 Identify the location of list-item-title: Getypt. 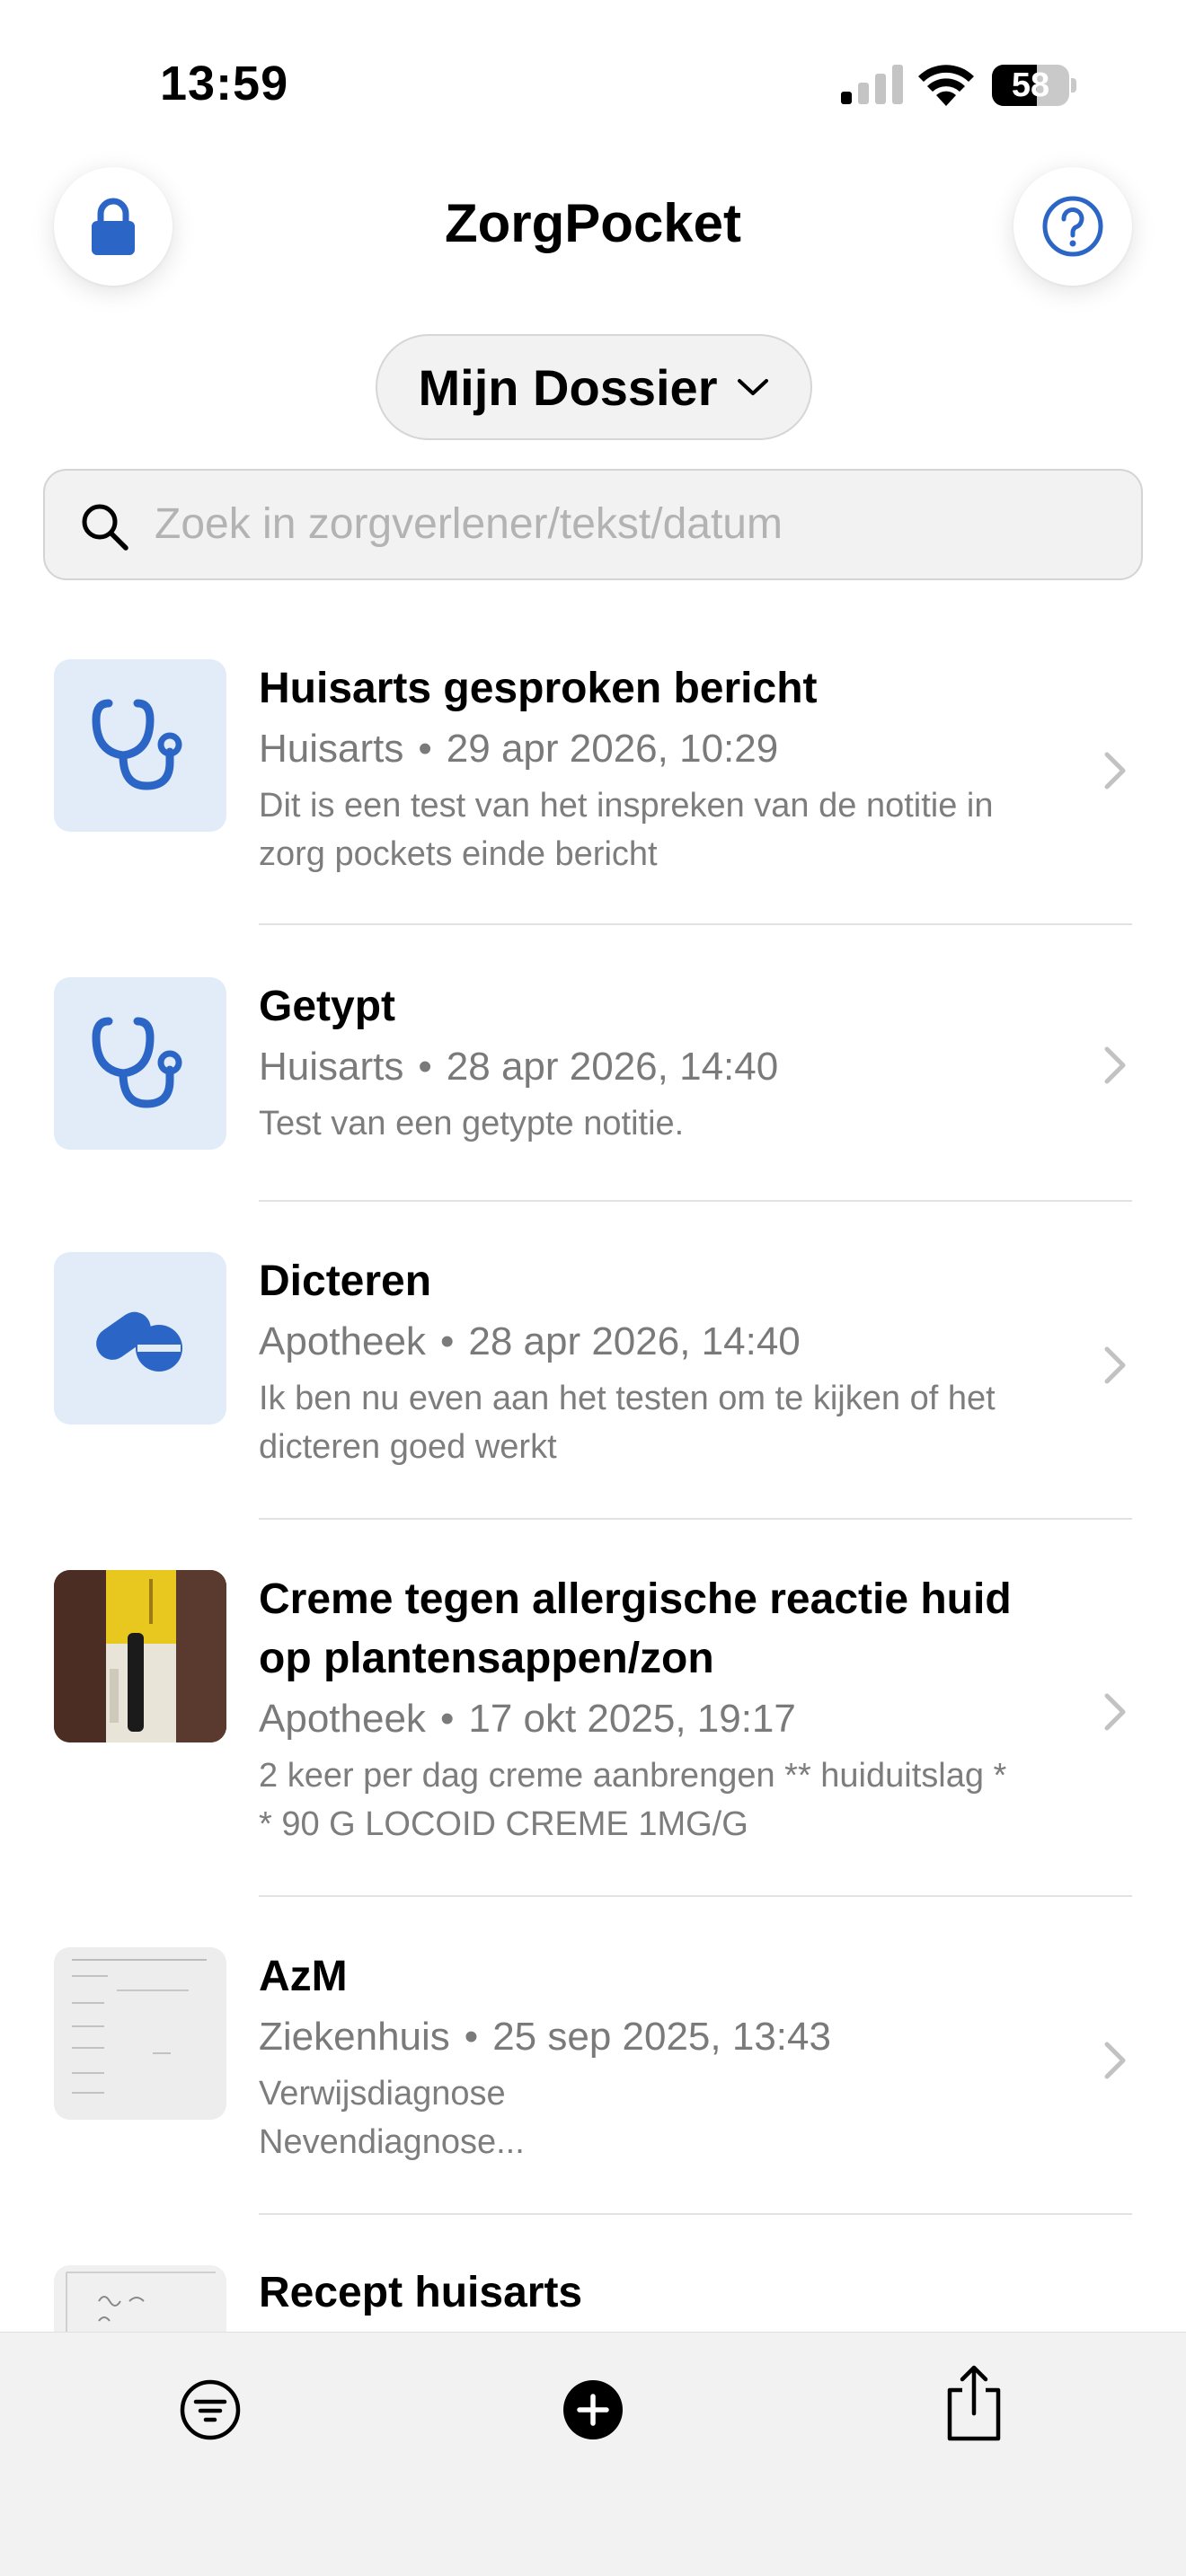
(327, 1006).